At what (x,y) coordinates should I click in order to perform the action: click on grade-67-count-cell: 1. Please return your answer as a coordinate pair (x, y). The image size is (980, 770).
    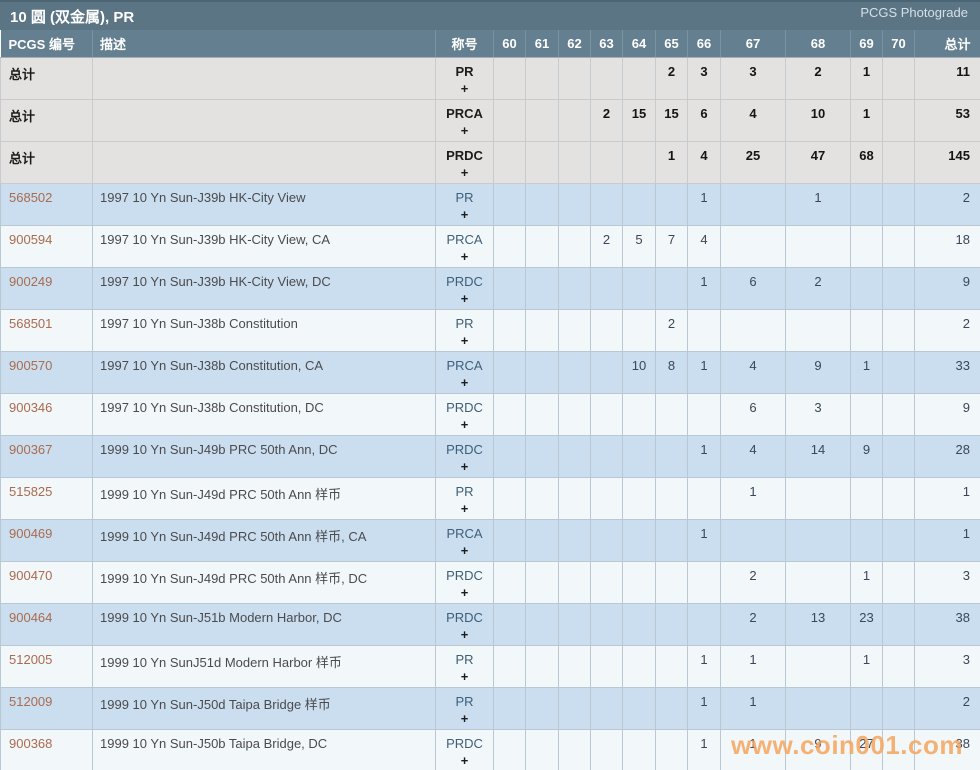
    Looking at the image, I should click on (753, 498).